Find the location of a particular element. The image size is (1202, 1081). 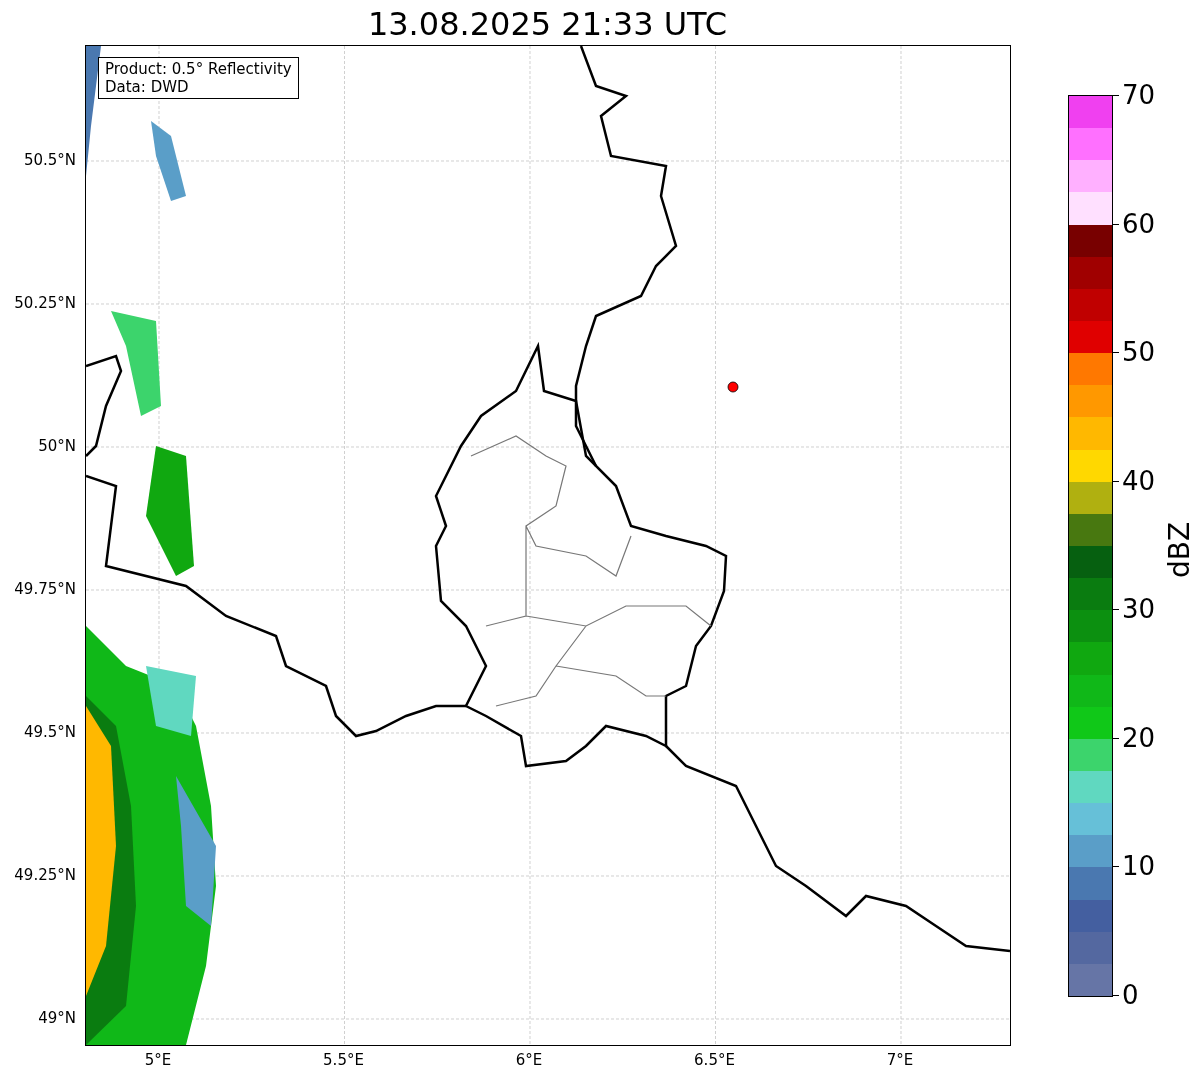

colorbar-tick-label: 0 is located at coordinates (1130, 995).